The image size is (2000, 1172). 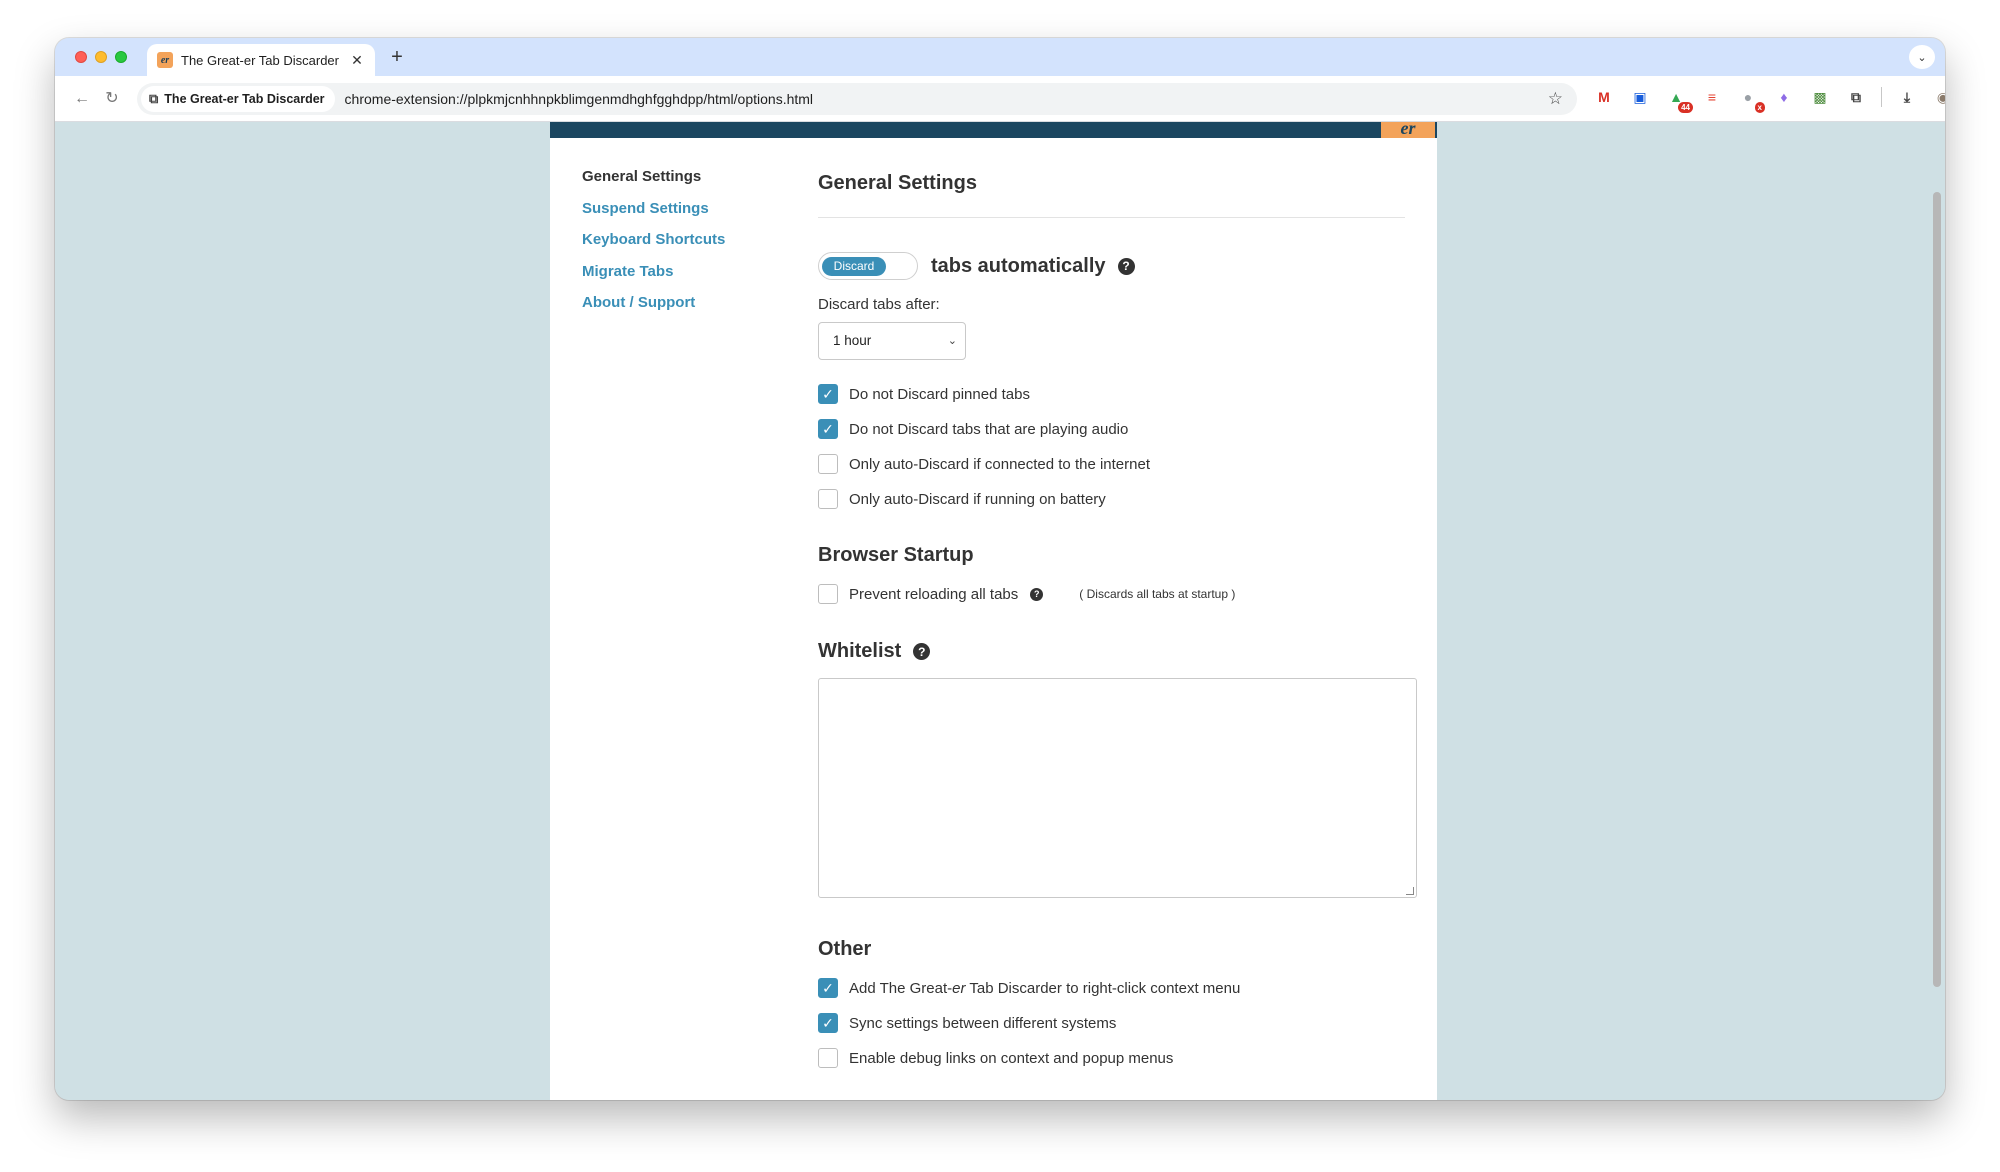 What do you see at coordinates (1922, 57) in the screenshot?
I see `tab-search-chevron-icon: ⌄` at bounding box center [1922, 57].